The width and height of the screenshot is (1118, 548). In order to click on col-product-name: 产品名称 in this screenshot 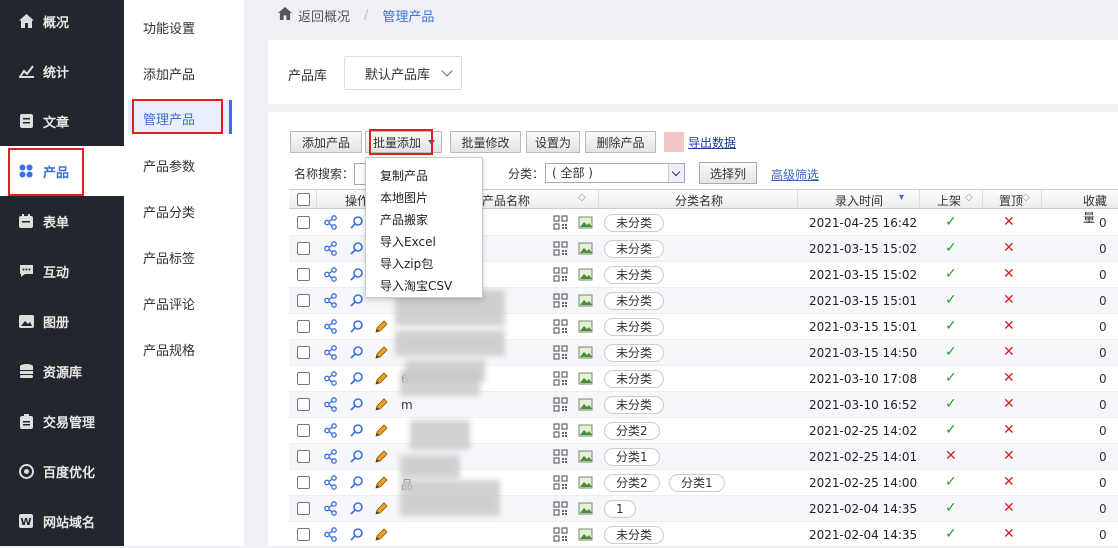, I will do `click(506, 200)`.